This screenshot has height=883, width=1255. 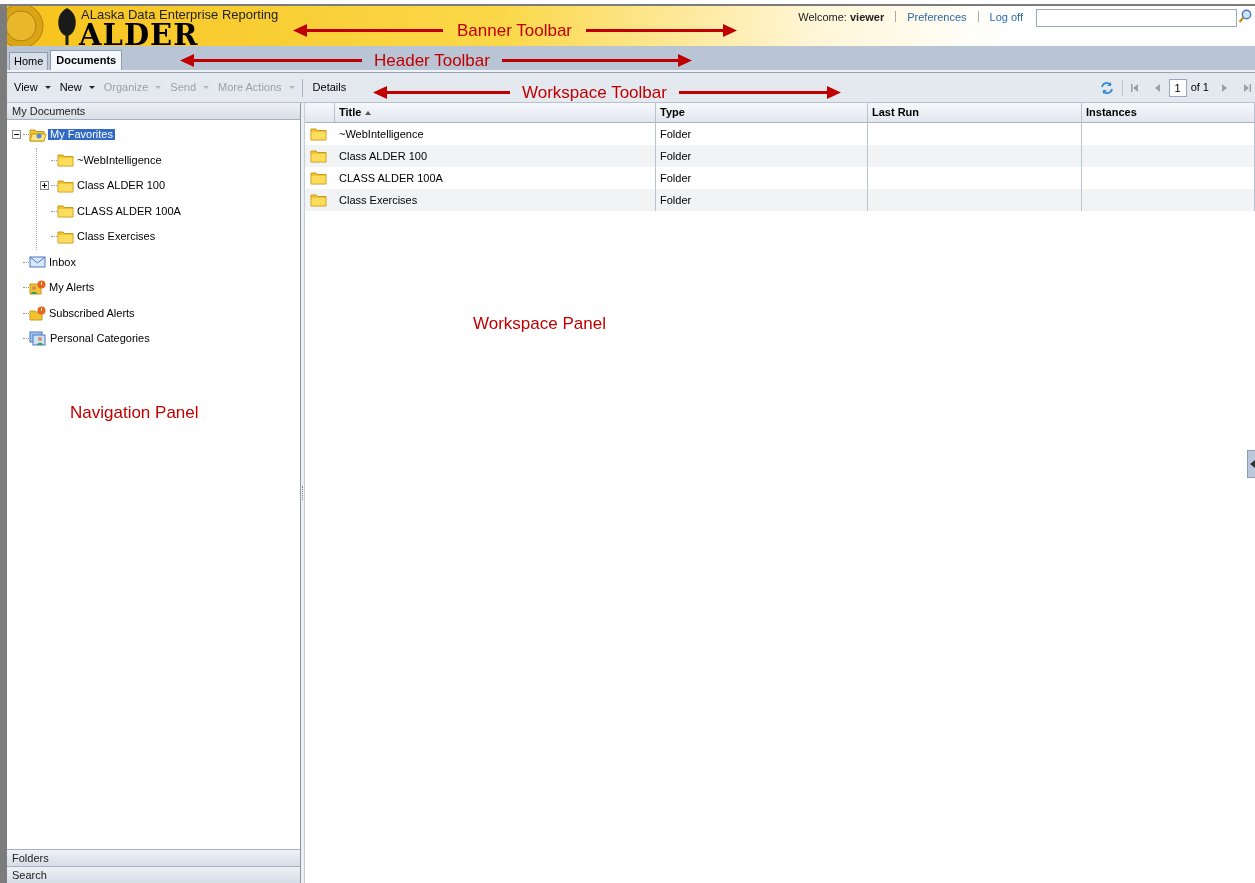 What do you see at coordinates (116, 237) in the screenshot?
I see `tree-item: Class Exercises` at bounding box center [116, 237].